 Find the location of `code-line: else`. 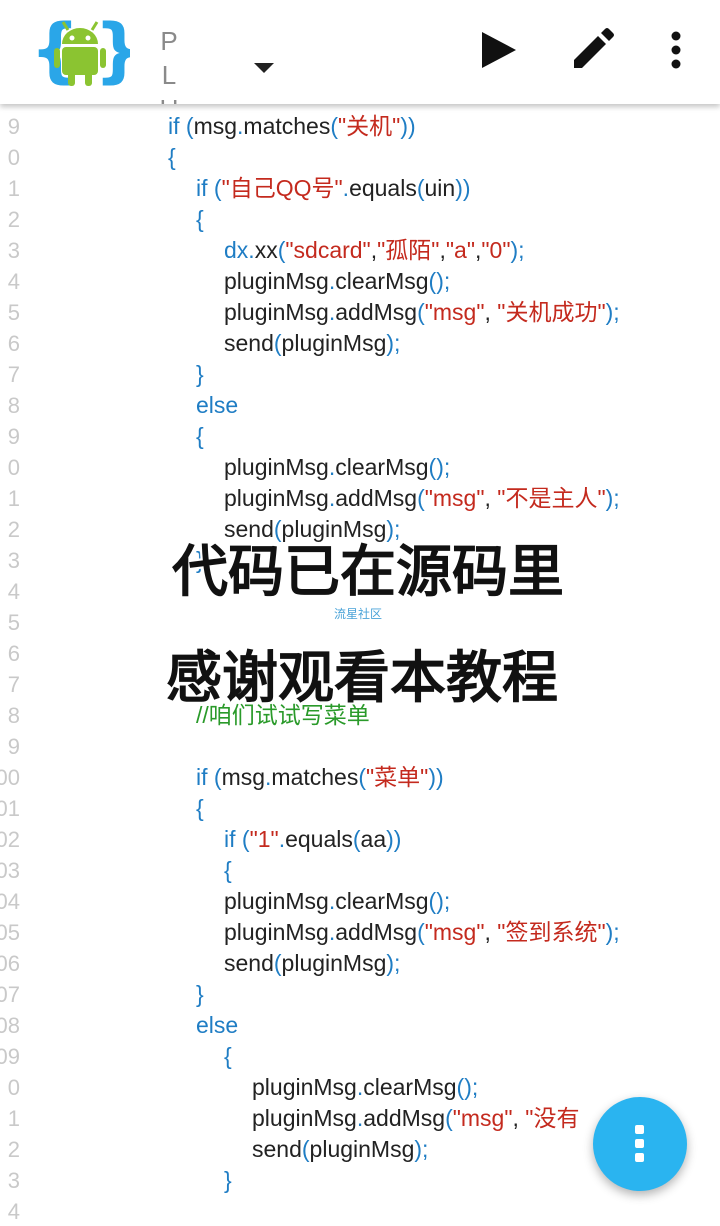

code-line: else is located at coordinates (217, 405).